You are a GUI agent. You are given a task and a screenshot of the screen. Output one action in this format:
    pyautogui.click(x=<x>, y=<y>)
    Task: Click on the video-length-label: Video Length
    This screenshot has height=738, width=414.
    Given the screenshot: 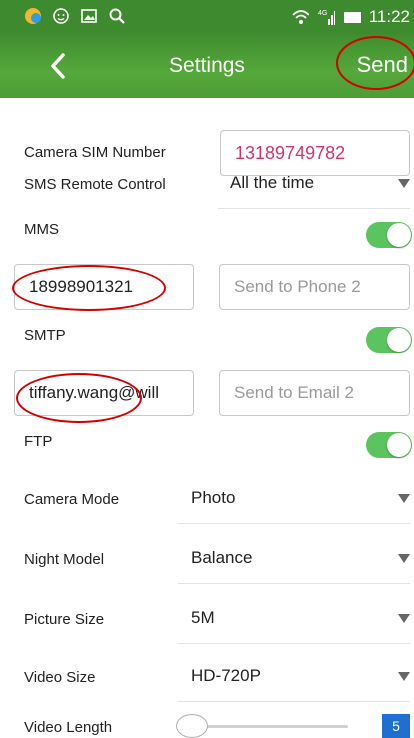 What is the action you would take?
    pyautogui.click(x=68, y=727)
    